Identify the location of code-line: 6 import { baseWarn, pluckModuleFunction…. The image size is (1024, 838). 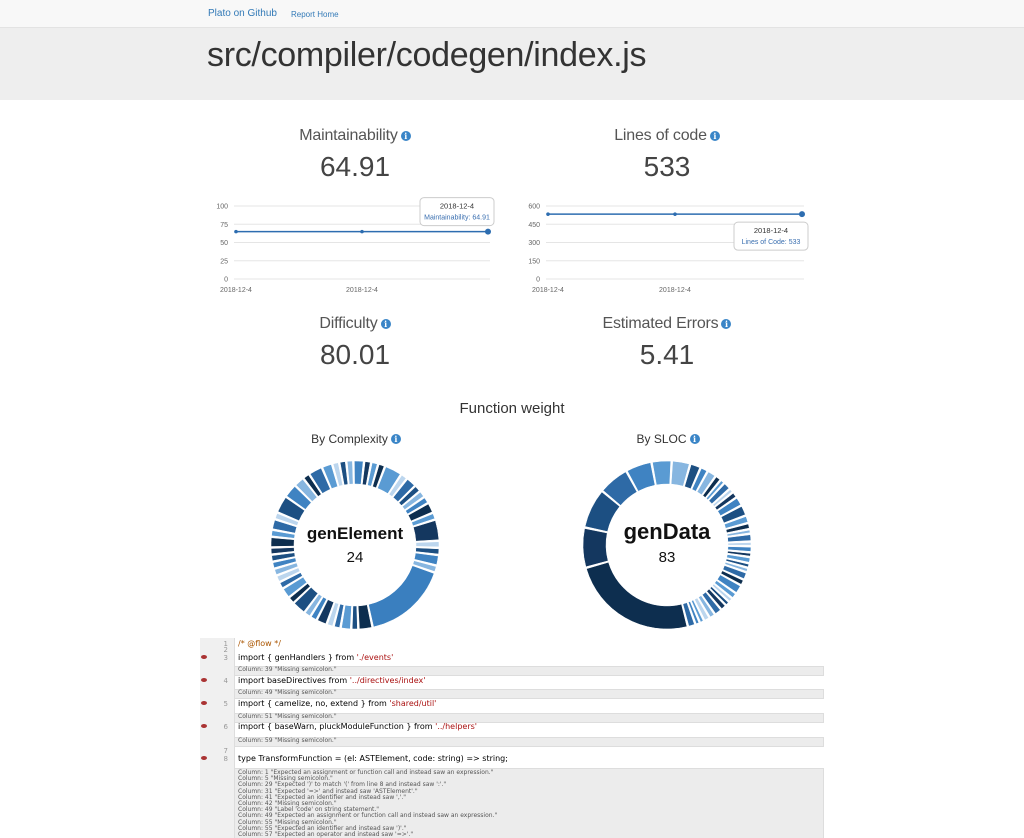
(512, 727).